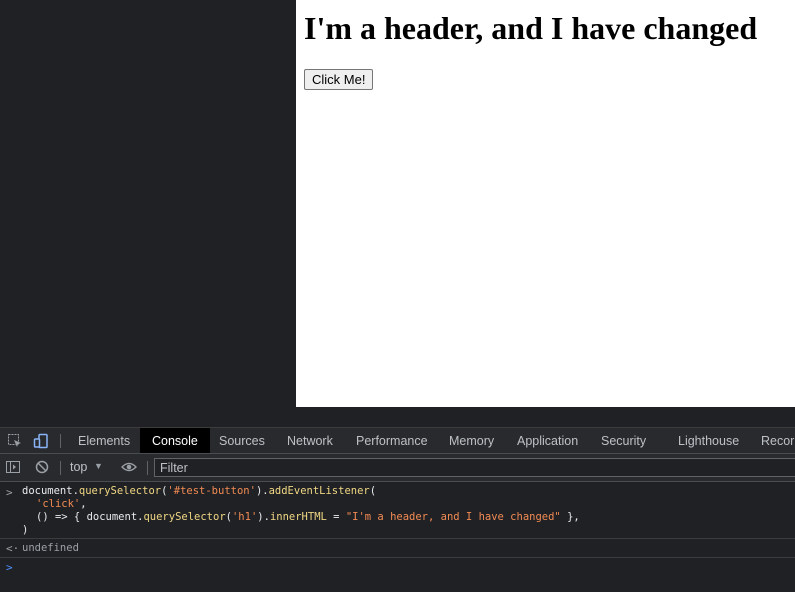  What do you see at coordinates (25, 530) in the screenshot?
I see `console-input-line-4: )` at bounding box center [25, 530].